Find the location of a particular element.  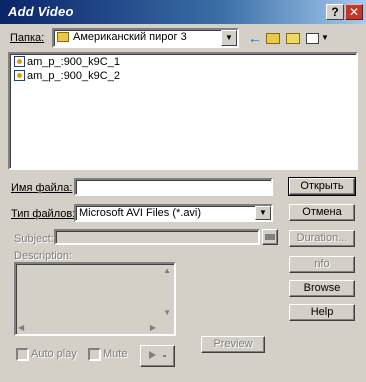

list-item: am_p_:900_k9C_1 is located at coordinates (67, 63).